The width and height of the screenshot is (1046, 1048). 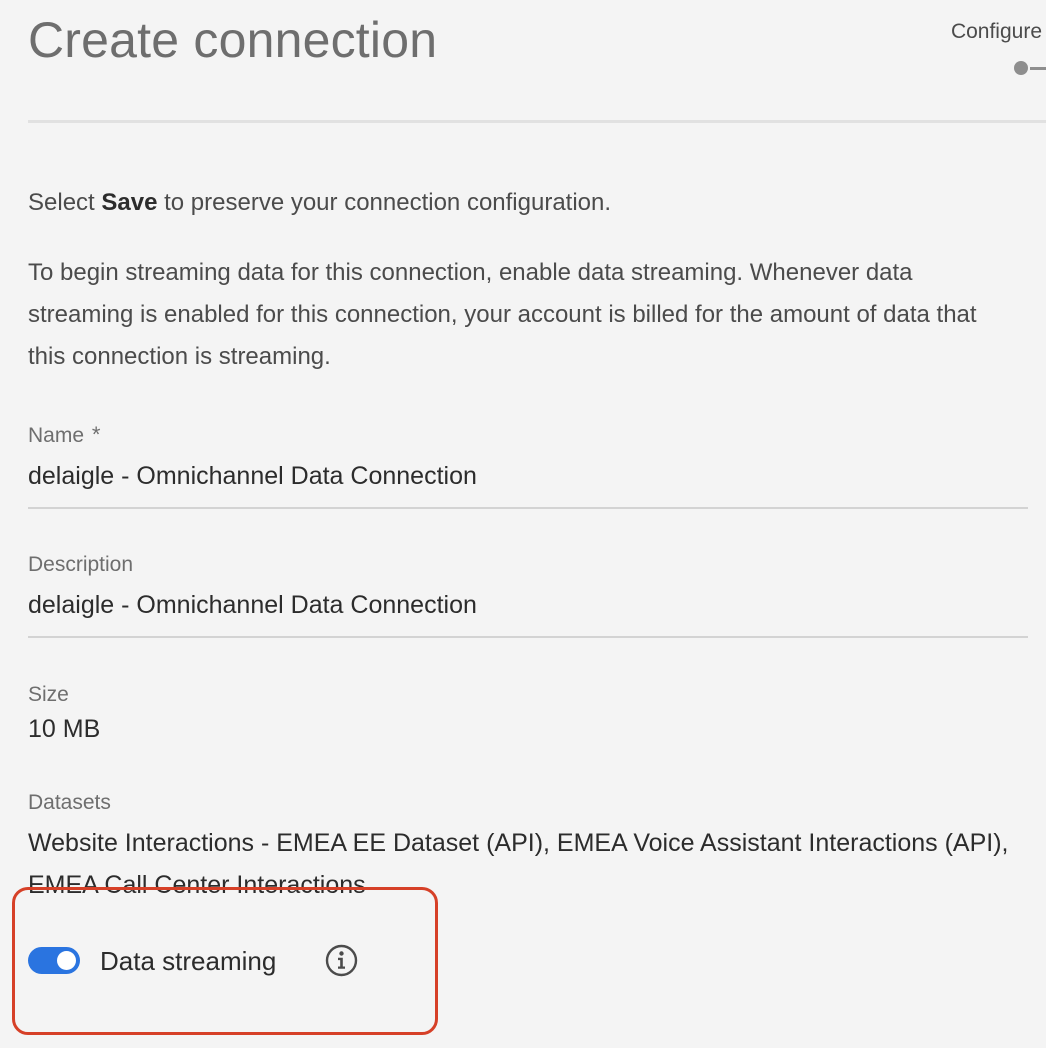 What do you see at coordinates (56, 435) in the screenshot?
I see `name-label-text: Name` at bounding box center [56, 435].